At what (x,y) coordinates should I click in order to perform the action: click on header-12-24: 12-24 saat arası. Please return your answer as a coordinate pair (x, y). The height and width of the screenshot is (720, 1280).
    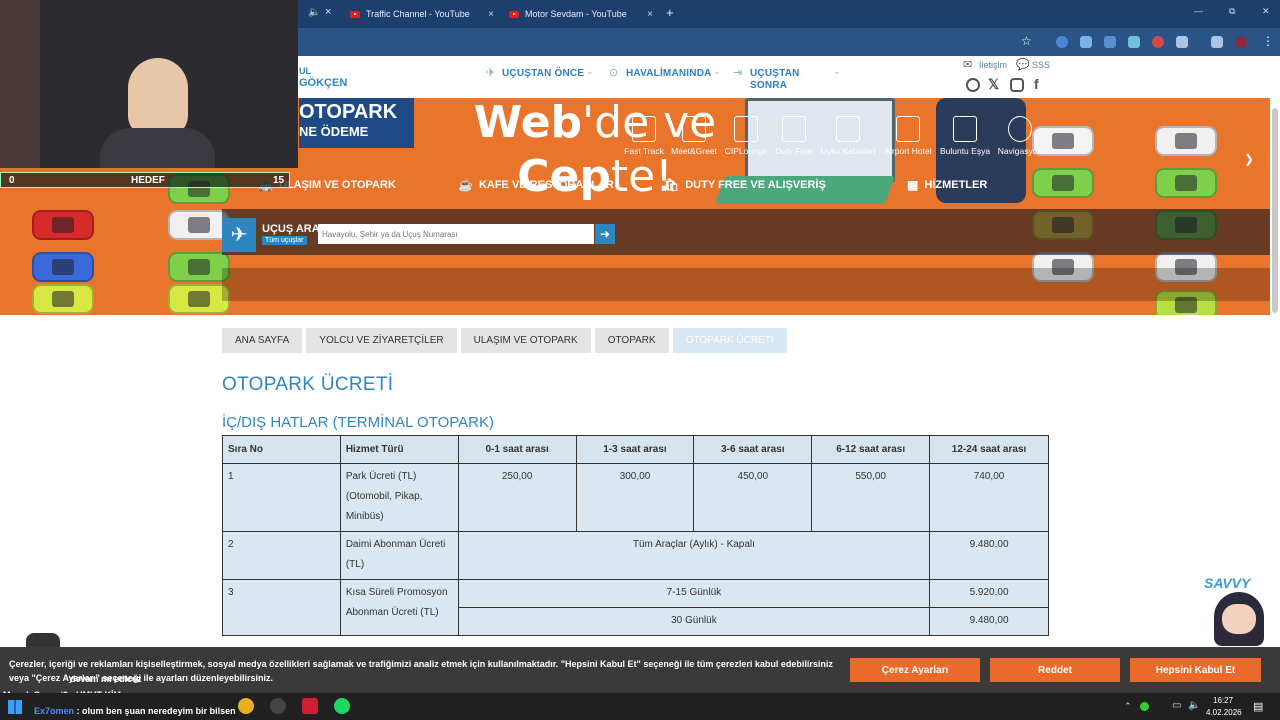
    Looking at the image, I should click on (989, 449).